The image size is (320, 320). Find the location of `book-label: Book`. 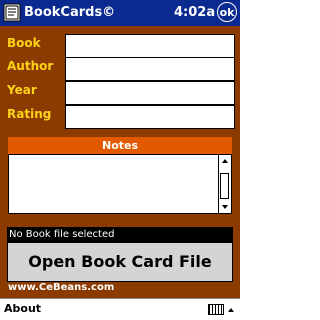

book-label: Book is located at coordinates (24, 43).